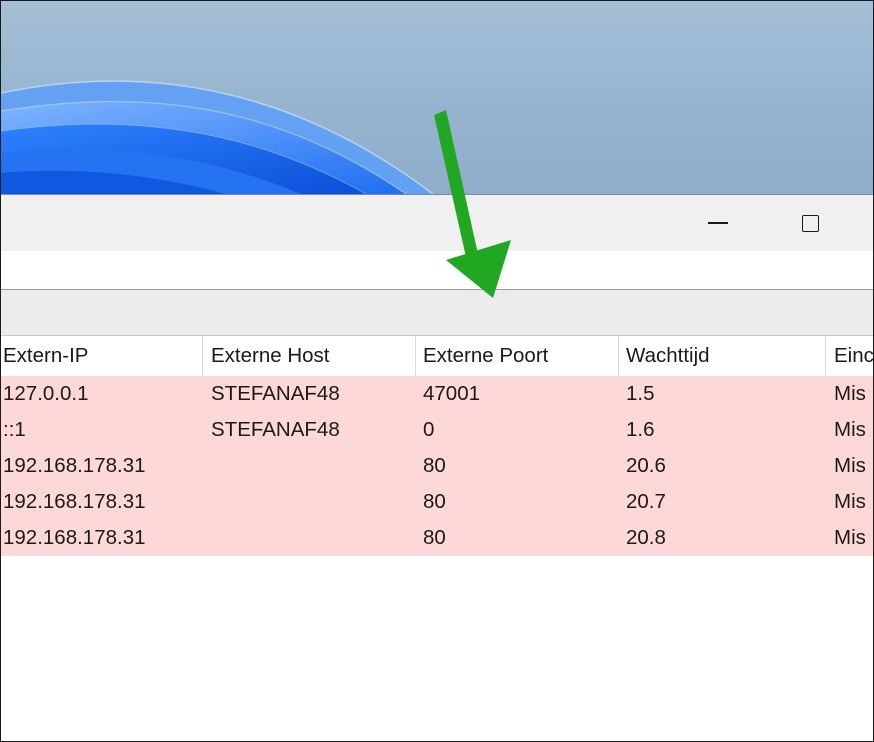 This screenshot has width=874, height=742. I want to click on column-header-eind: Einc, so click(849, 356).